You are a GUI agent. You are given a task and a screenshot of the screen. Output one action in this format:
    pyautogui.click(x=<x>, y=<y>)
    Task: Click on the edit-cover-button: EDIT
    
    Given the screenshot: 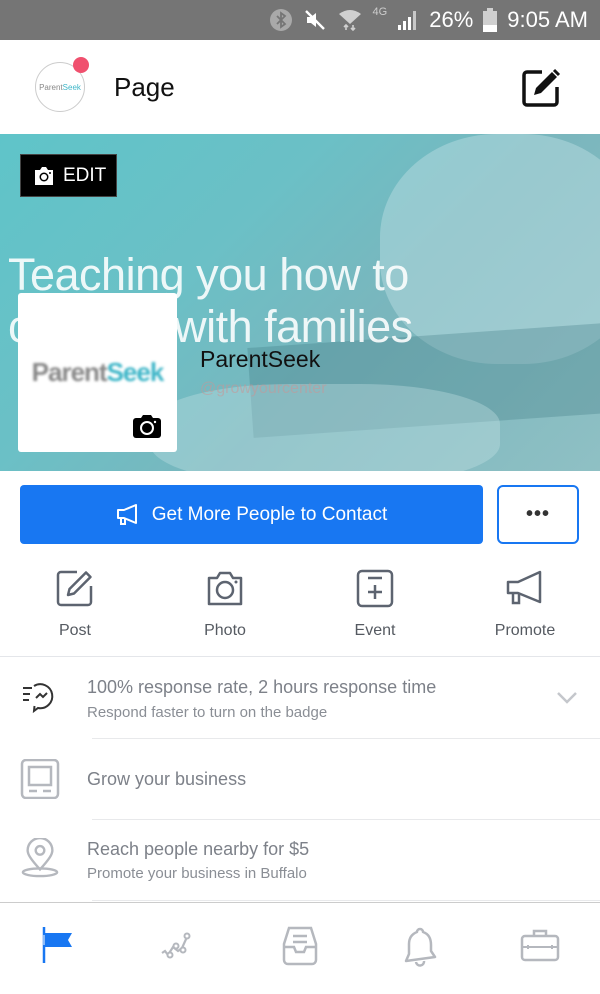 What is the action you would take?
    pyautogui.click(x=68, y=175)
    